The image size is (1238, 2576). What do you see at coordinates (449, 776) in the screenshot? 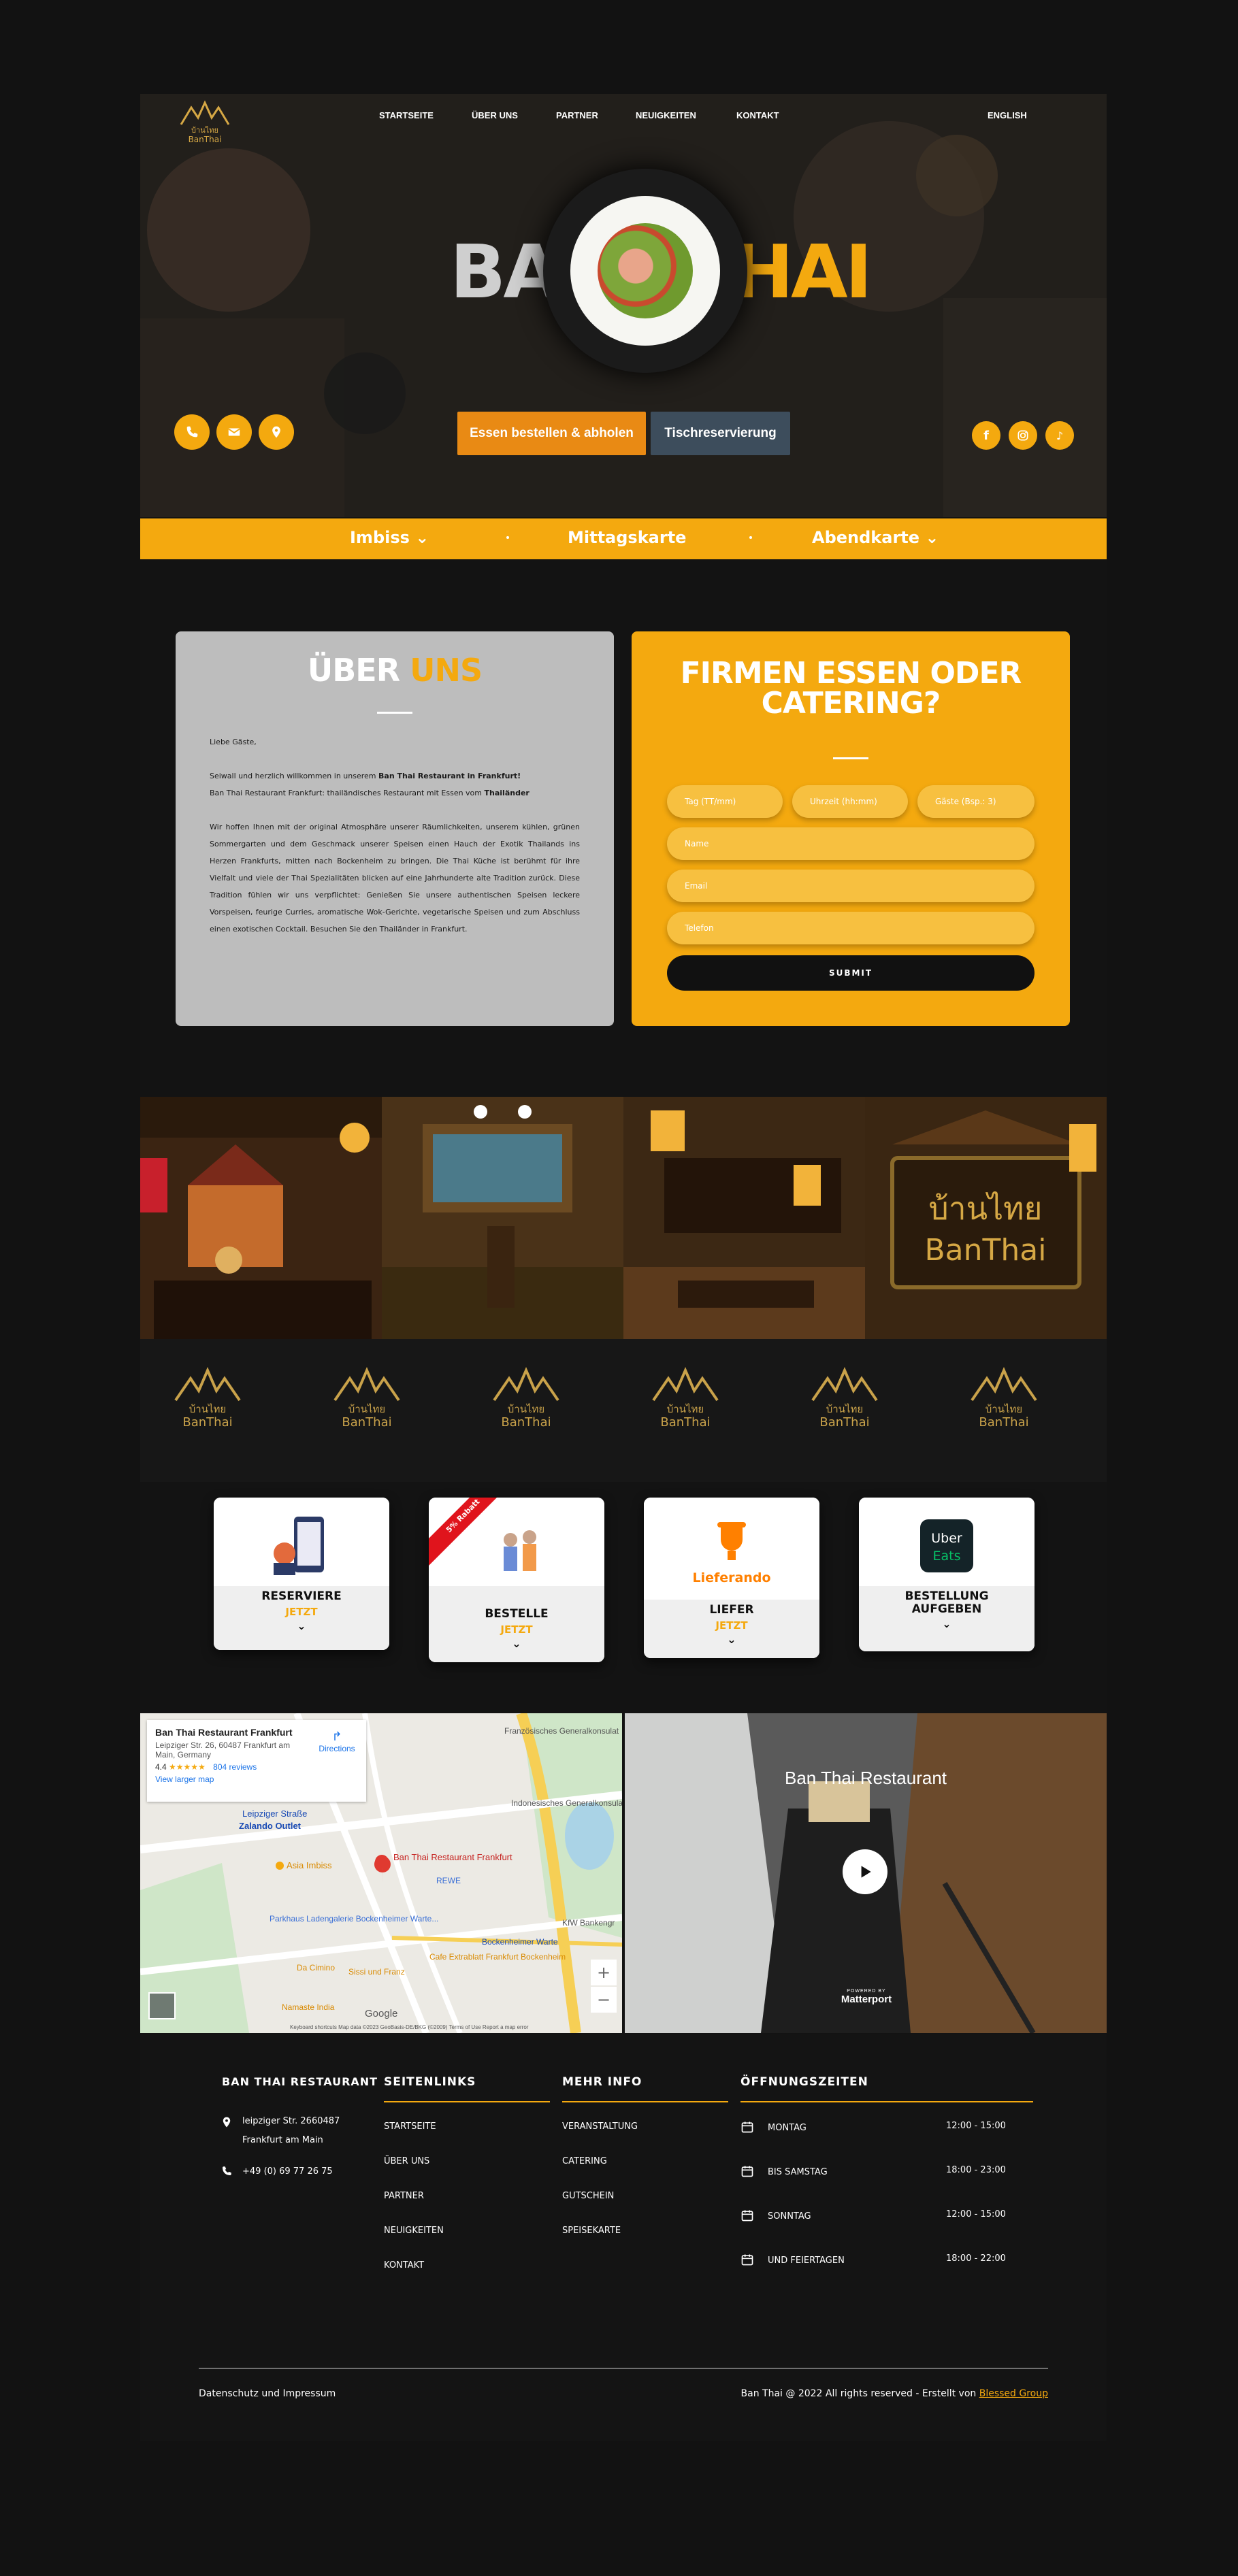
I see `about-welcome-b: Ban Thai Restaurant in Frankfurt!` at bounding box center [449, 776].